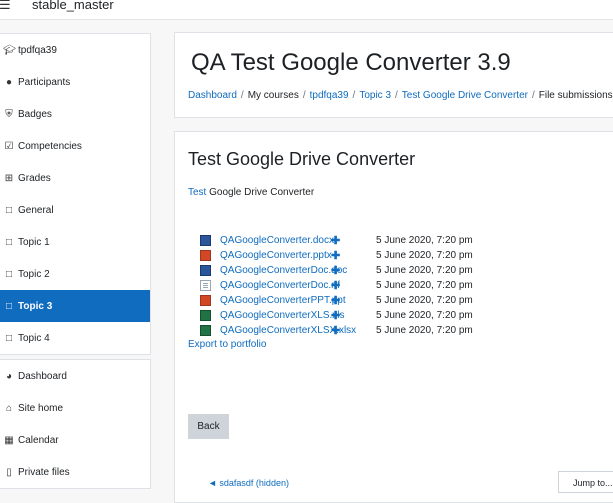  I want to click on breadcrumb-dashboard: Dashboard, so click(212, 95).